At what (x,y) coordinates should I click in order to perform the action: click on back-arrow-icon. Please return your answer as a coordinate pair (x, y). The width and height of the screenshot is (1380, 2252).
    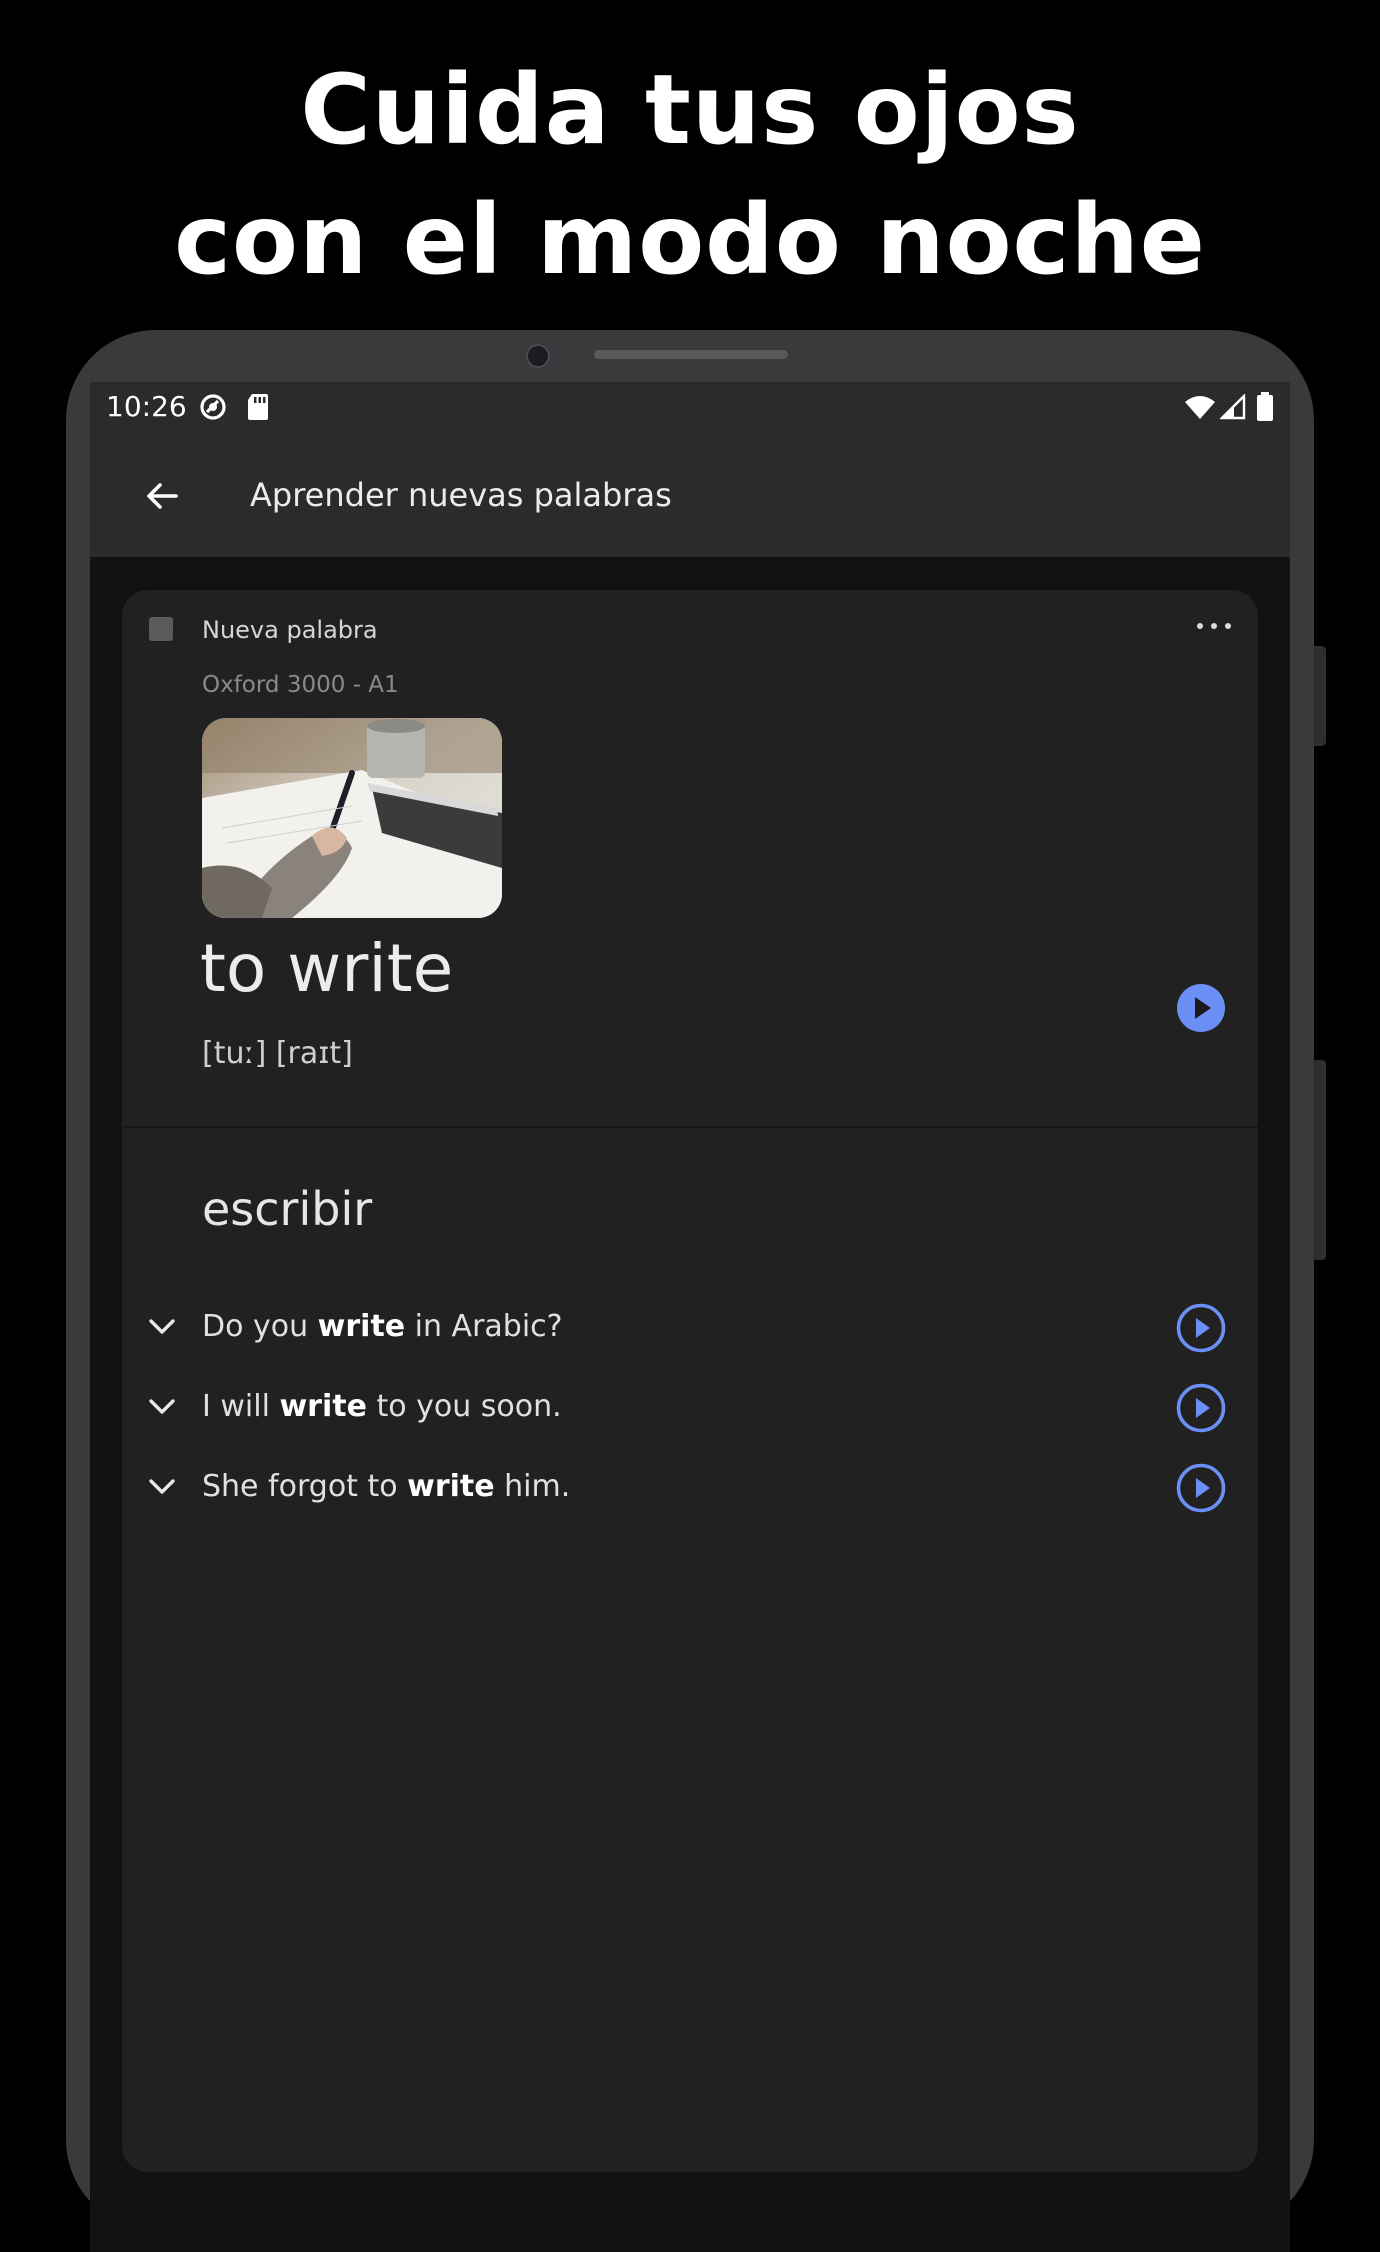
    Looking at the image, I should click on (162, 496).